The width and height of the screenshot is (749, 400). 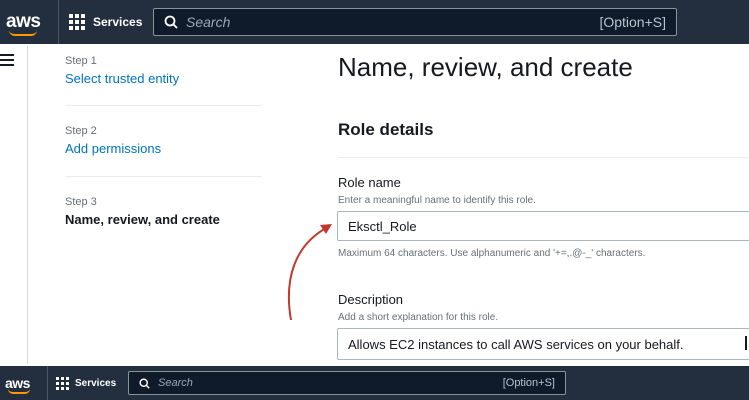 What do you see at coordinates (746, 343) in the screenshot?
I see `text-cursor` at bounding box center [746, 343].